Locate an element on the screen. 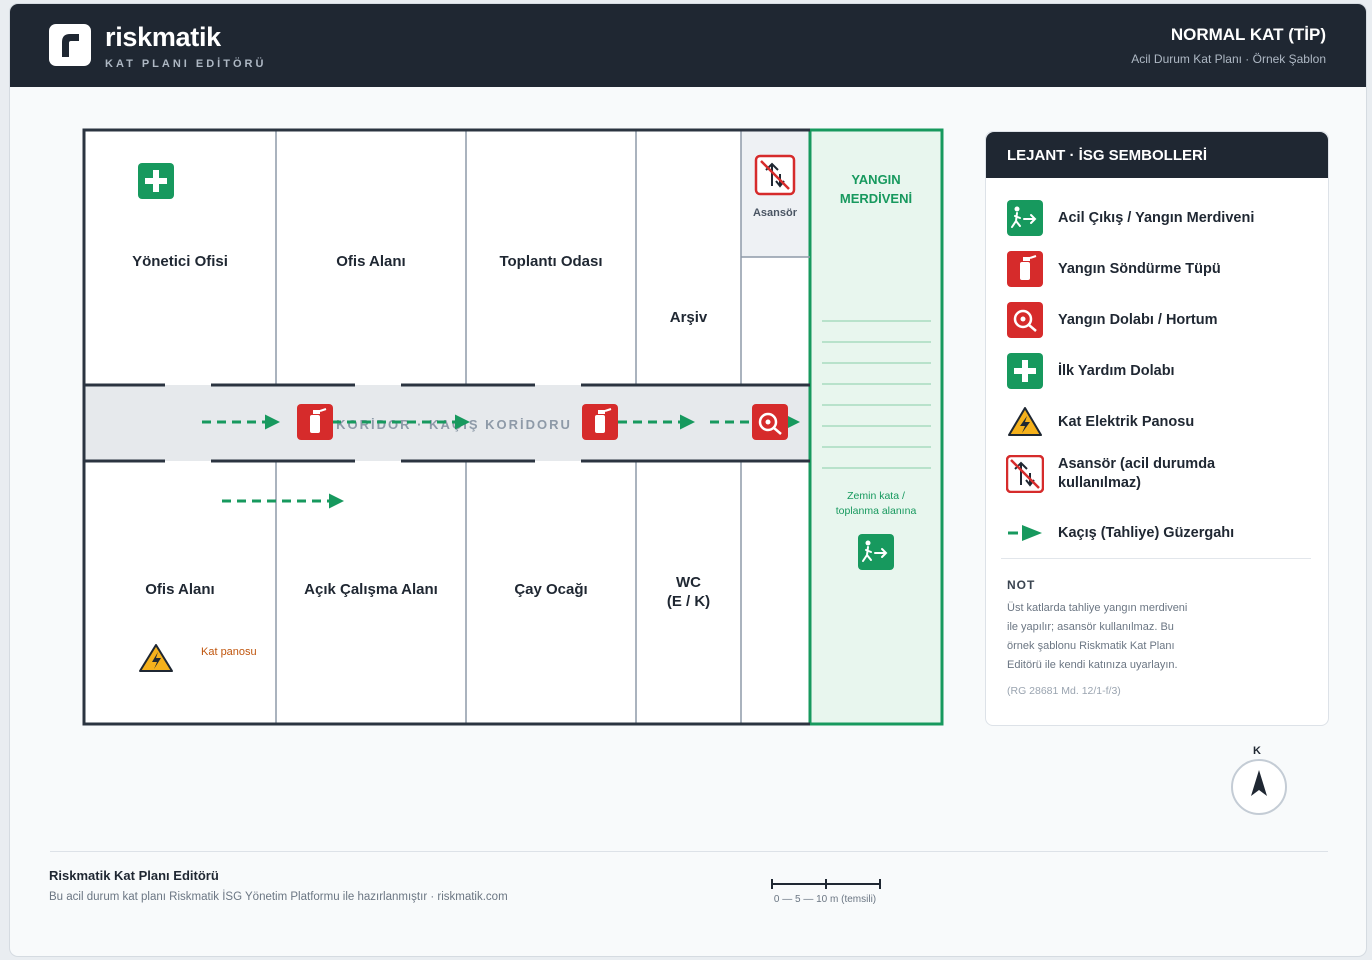 The image size is (1372, 960). note-line: Editörü ile kendi katınıza uyarlayın. is located at coordinates (1092, 665).